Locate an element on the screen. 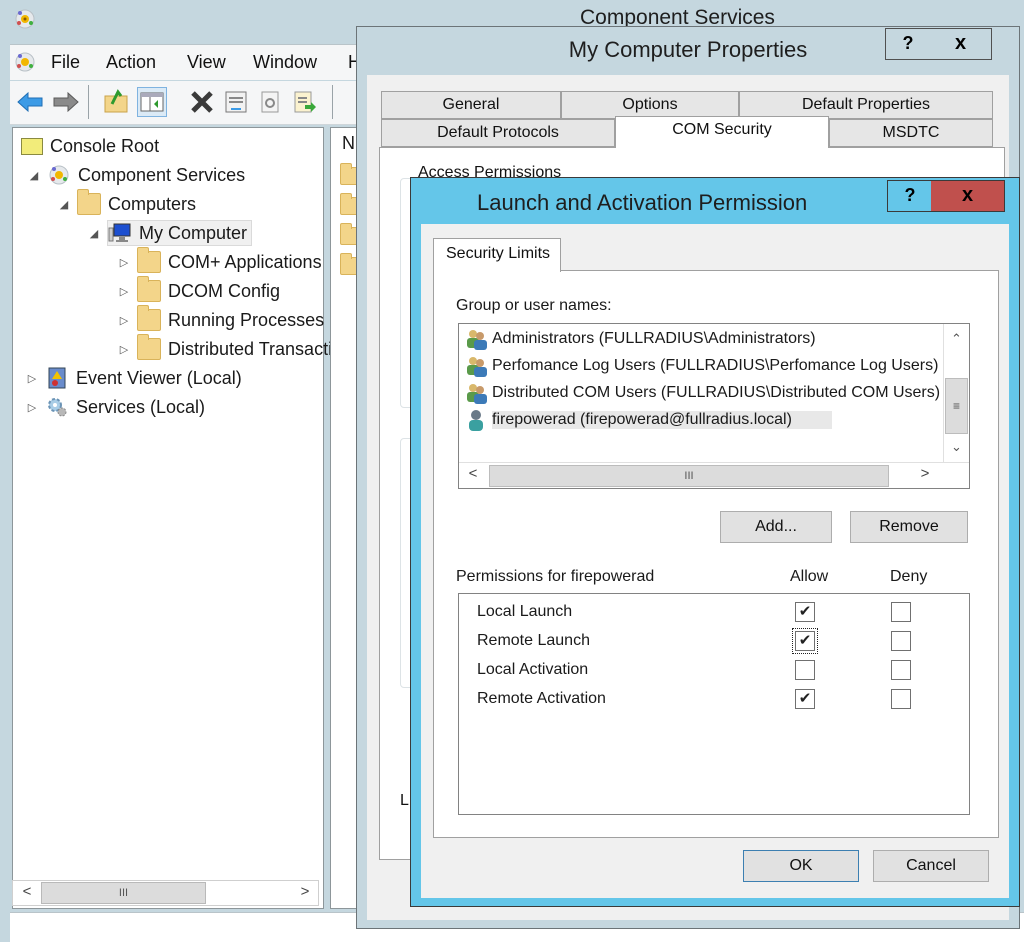 The image size is (1024, 942). computer-icon is located at coordinates (119, 232).